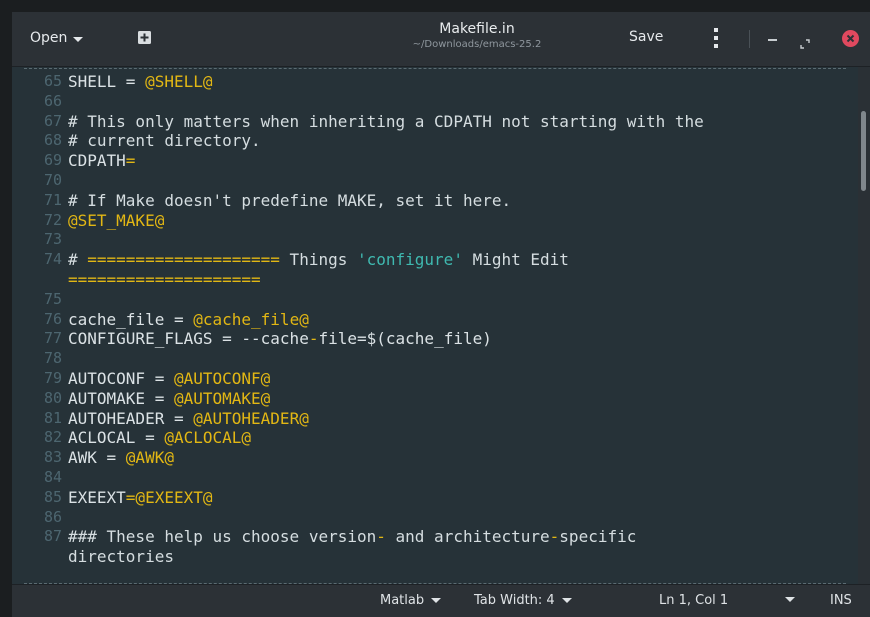 The height and width of the screenshot is (617, 870). I want to click on code-text: EXEEXT=@EXEEXT@, so click(140, 498).